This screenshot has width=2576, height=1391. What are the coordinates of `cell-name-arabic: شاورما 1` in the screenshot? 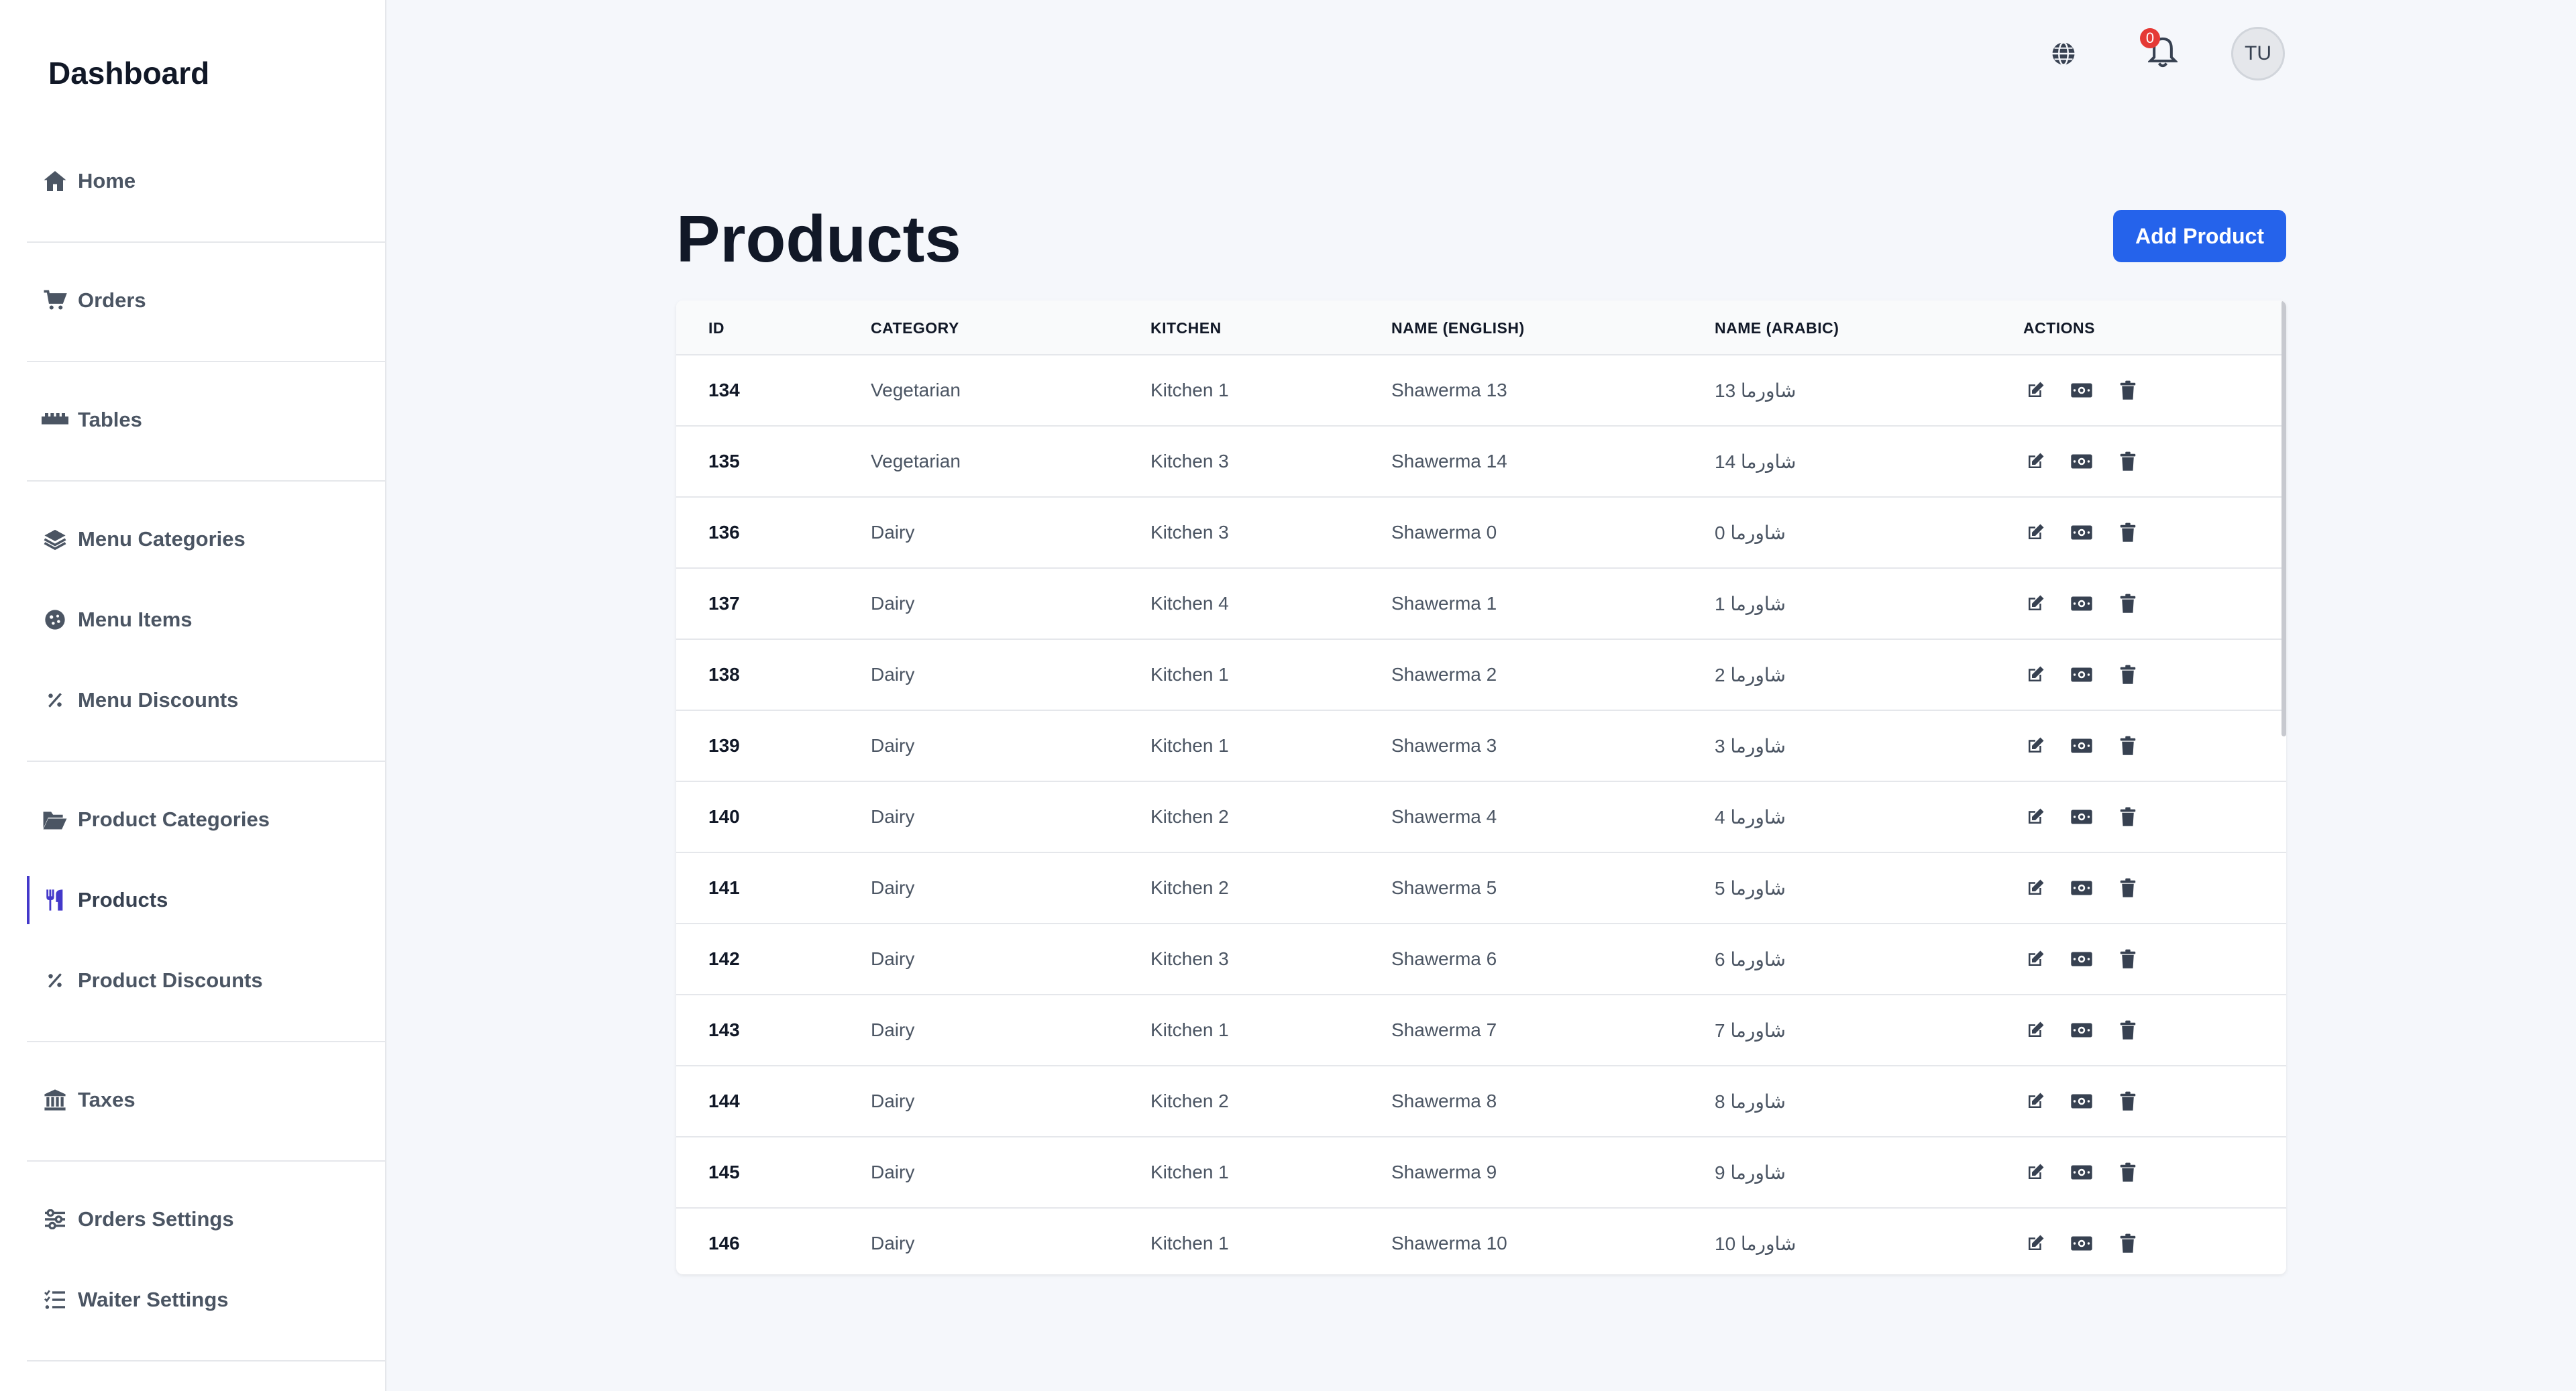 It's located at (1750, 604).